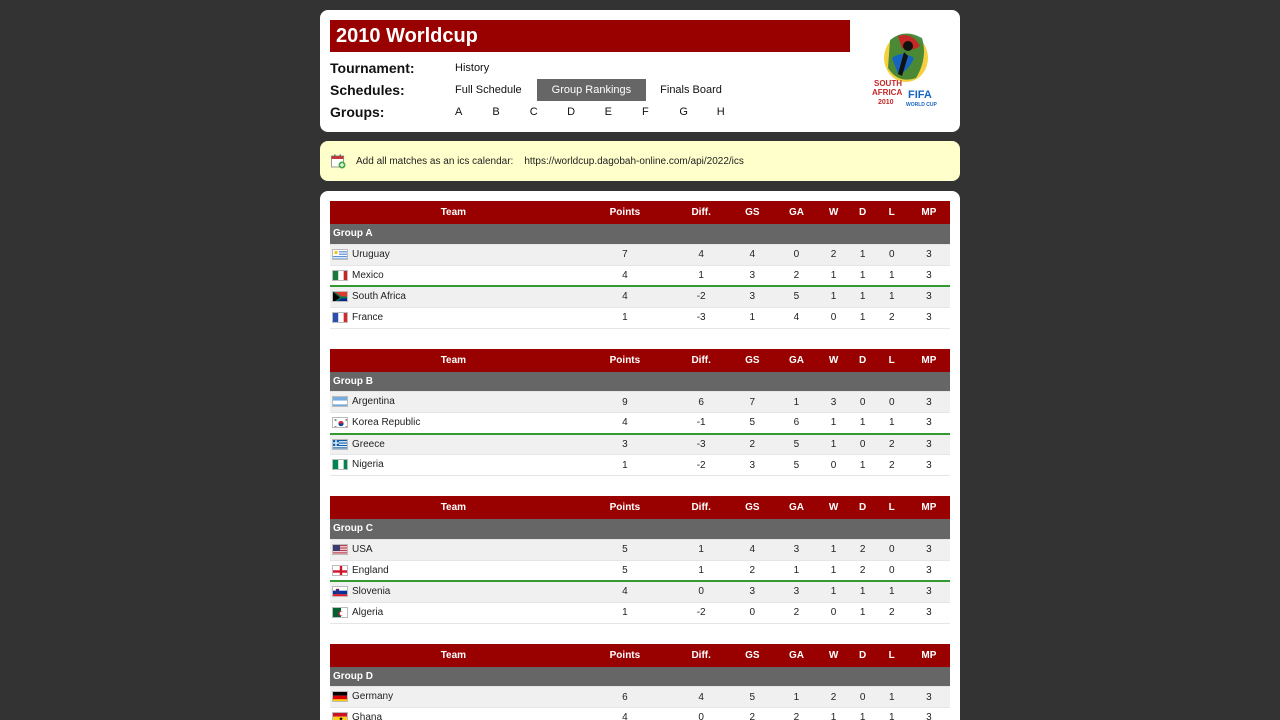  What do you see at coordinates (453, 697) in the screenshot?
I see `team-cell: Germany` at bounding box center [453, 697].